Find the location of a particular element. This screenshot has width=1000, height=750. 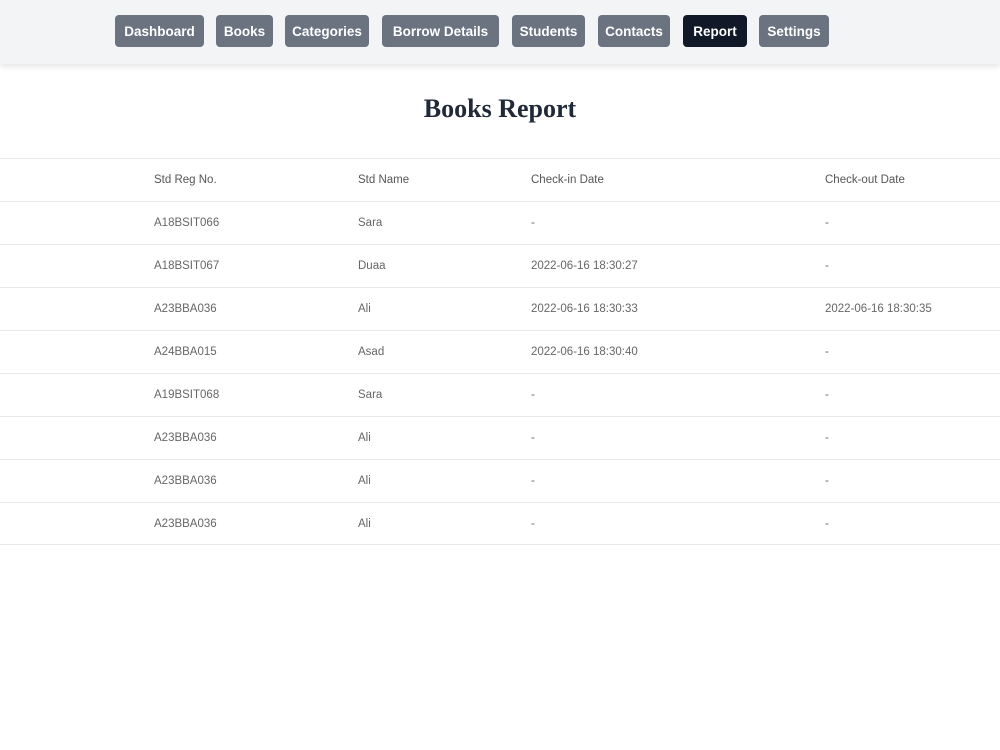

table-row: A18BSIT067 Duaa 2022-06-16 18:30:27 - is located at coordinates (500, 265).